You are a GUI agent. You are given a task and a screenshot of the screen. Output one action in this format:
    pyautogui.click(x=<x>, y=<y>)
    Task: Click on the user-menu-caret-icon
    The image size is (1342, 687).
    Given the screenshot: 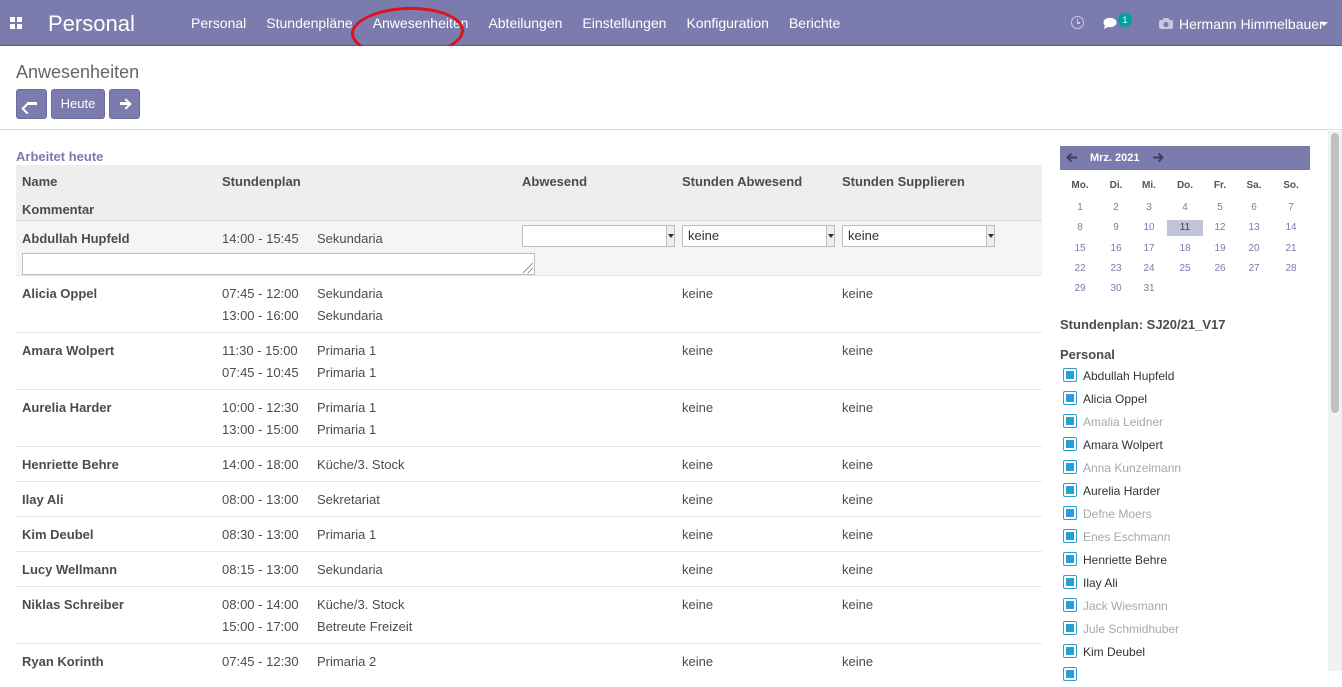 What is the action you would take?
    pyautogui.click(x=1324, y=24)
    